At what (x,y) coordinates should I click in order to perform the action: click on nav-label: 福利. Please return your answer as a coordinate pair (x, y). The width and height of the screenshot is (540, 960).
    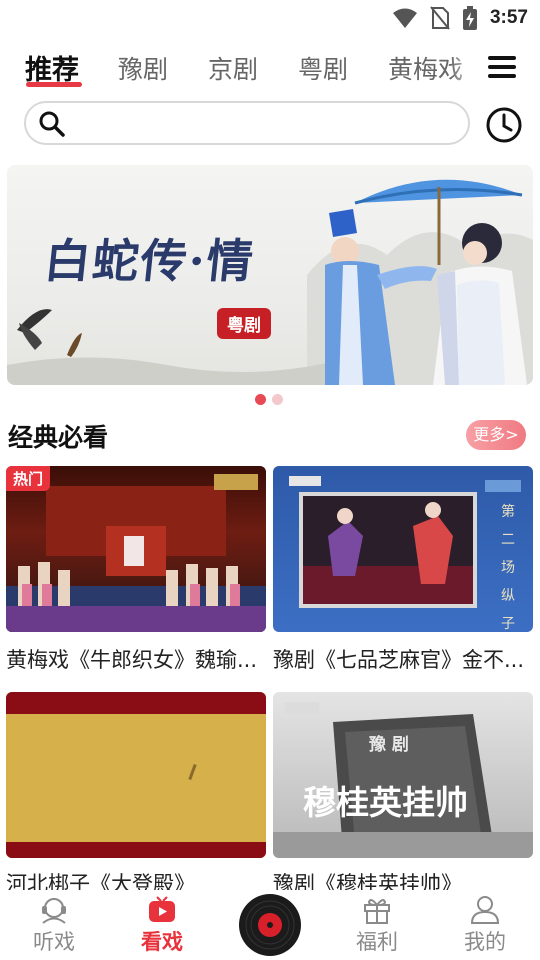
    Looking at the image, I should click on (377, 942).